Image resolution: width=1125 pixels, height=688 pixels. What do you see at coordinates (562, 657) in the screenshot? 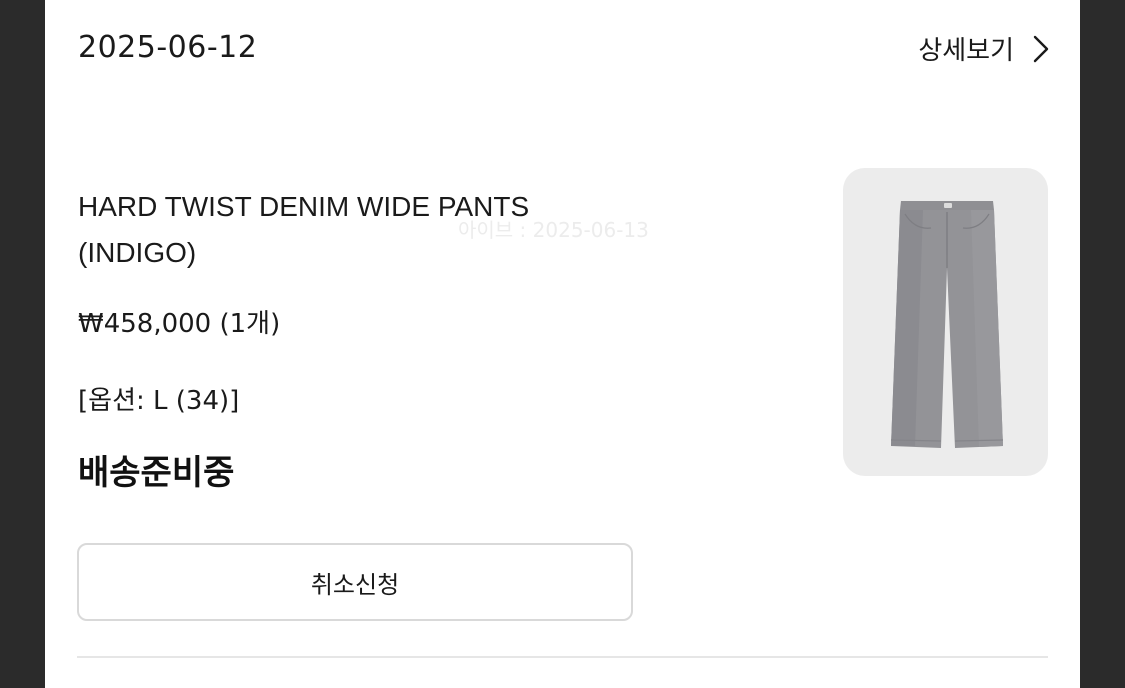
I see `divider` at bounding box center [562, 657].